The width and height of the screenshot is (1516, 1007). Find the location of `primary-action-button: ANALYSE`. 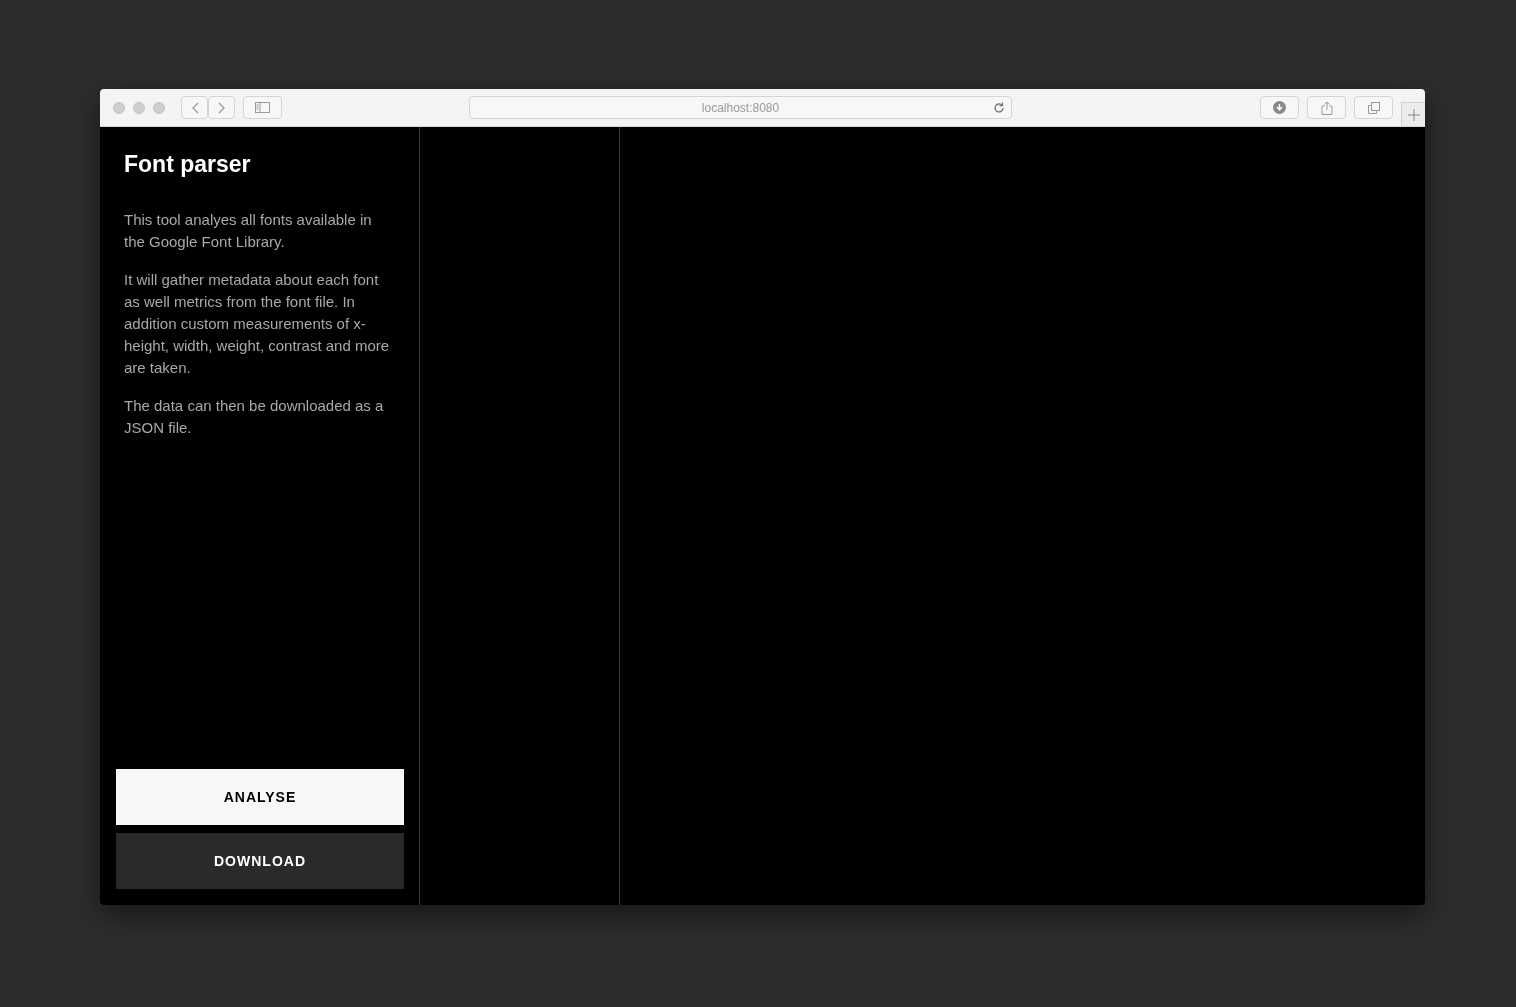

primary-action-button: ANALYSE is located at coordinates (260, 797).